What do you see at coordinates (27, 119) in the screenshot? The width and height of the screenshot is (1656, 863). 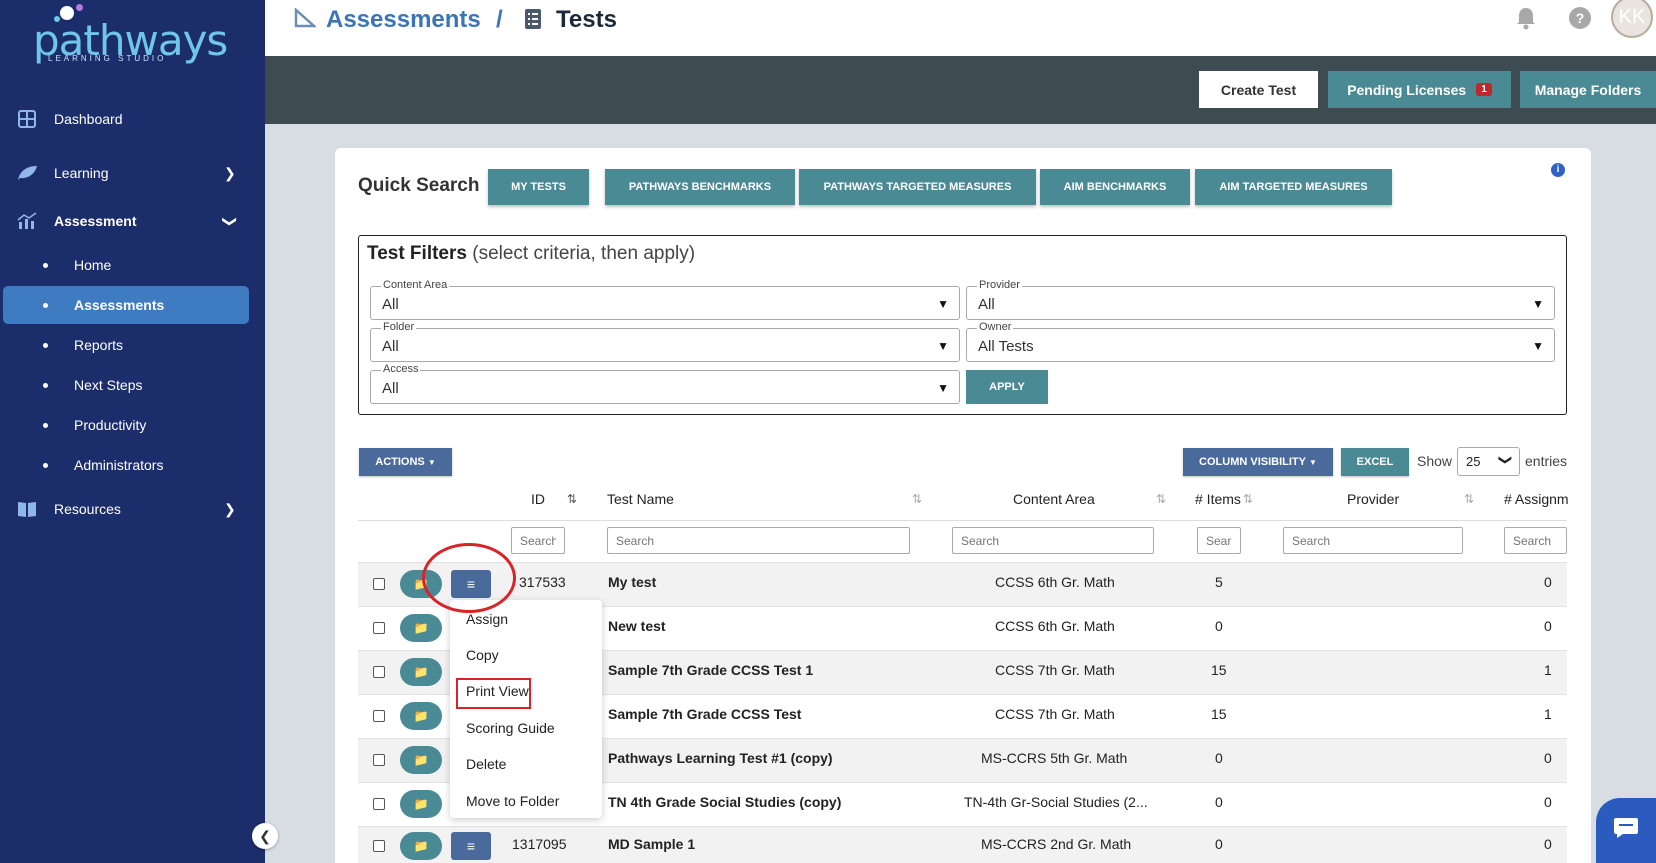 I see `dashboard-icon` at bounding box center [27, 119].